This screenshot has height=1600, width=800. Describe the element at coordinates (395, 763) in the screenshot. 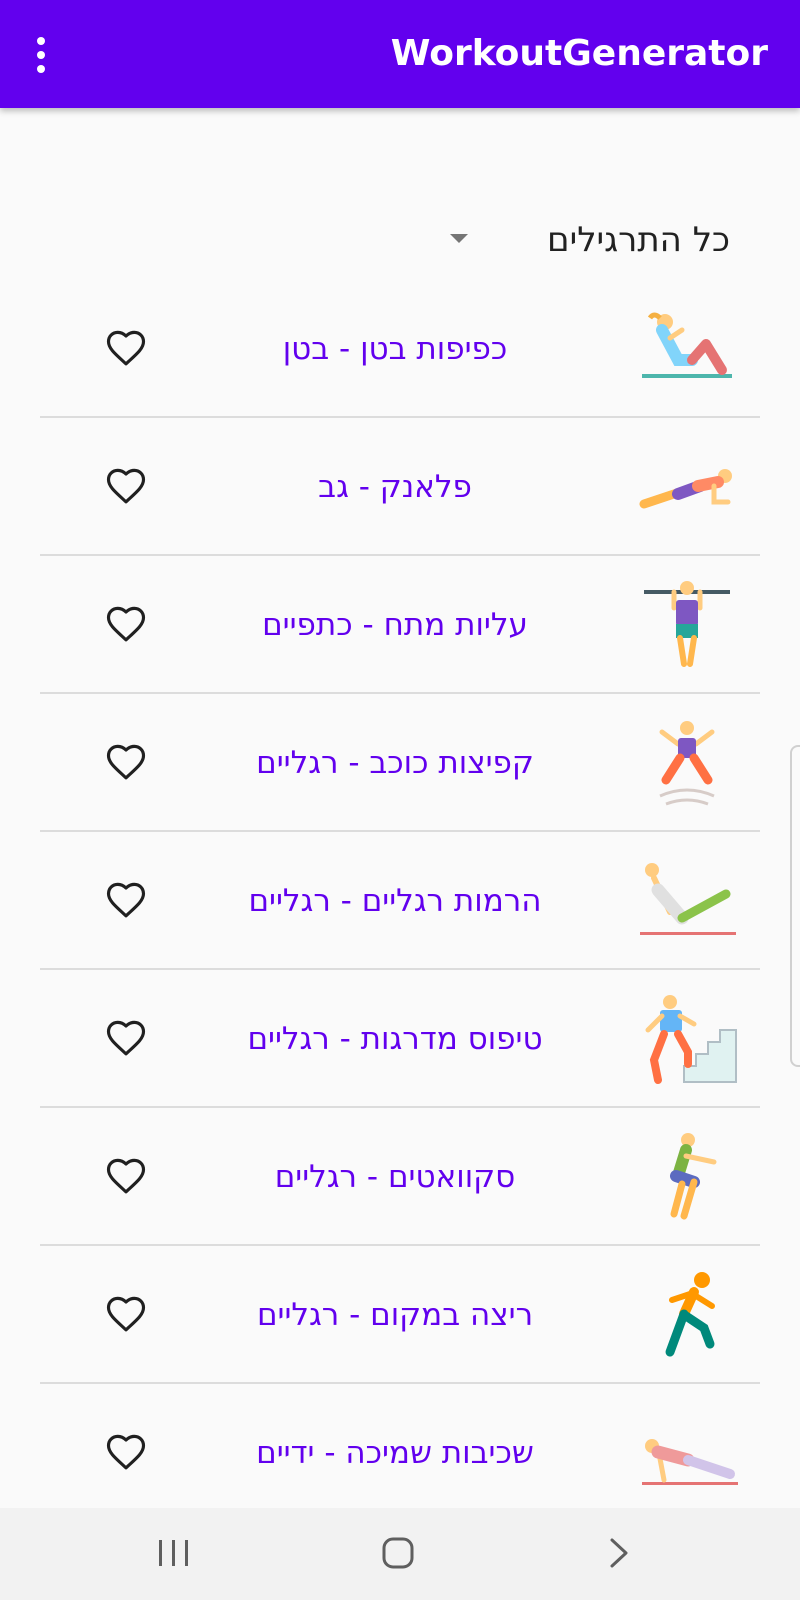

I see `exercise-name: קפיצות כוכב - רגליים` at that location.